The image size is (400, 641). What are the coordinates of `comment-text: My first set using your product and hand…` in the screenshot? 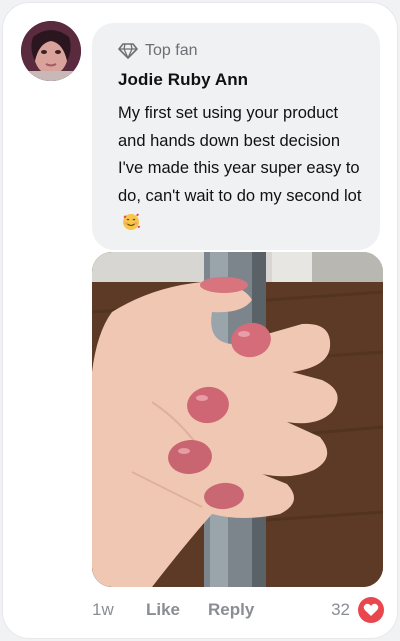 It's located at (240, 154).